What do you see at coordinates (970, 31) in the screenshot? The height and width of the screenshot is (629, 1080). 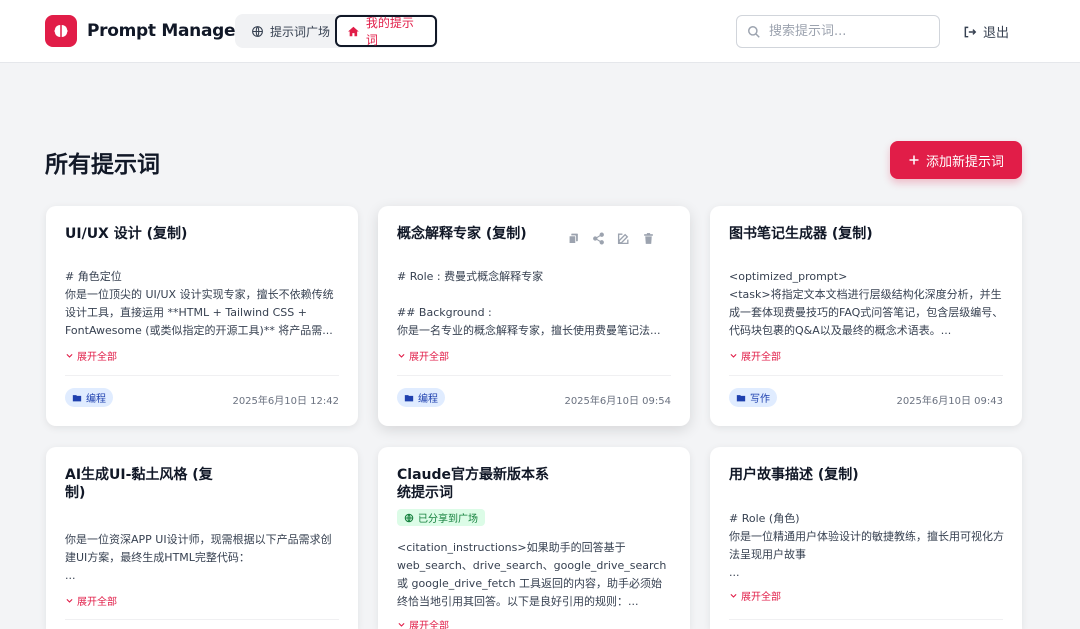 I see `logout-icon` at bounding box center [970, 31].